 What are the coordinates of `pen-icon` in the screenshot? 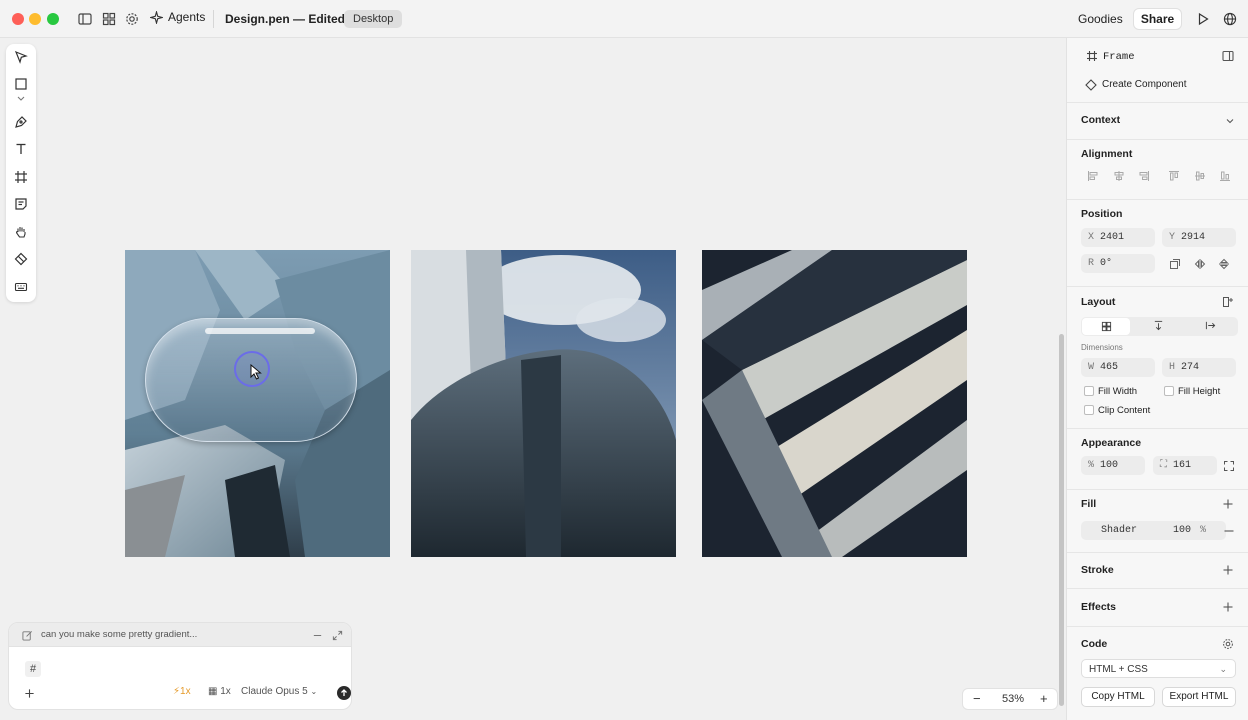 It's located at (21, 122).